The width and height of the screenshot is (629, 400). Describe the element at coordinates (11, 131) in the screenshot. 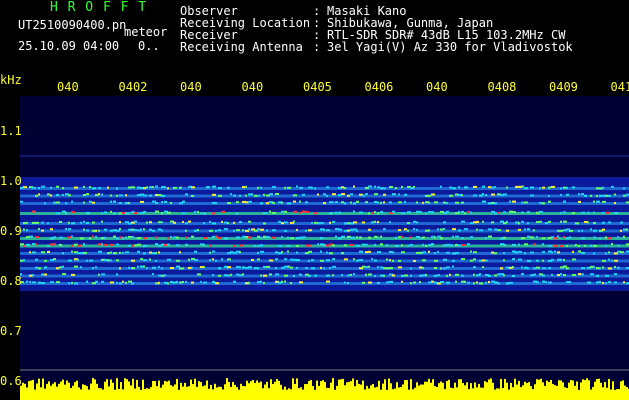

I see `y-tick-label: 1.1` at that location.